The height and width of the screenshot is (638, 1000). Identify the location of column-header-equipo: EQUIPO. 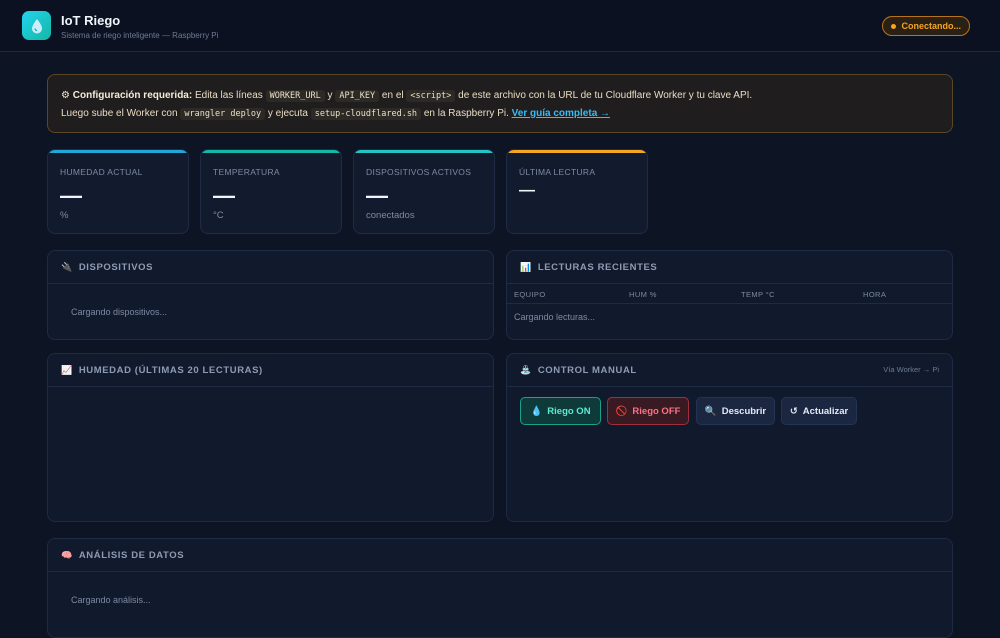
(530, 294).